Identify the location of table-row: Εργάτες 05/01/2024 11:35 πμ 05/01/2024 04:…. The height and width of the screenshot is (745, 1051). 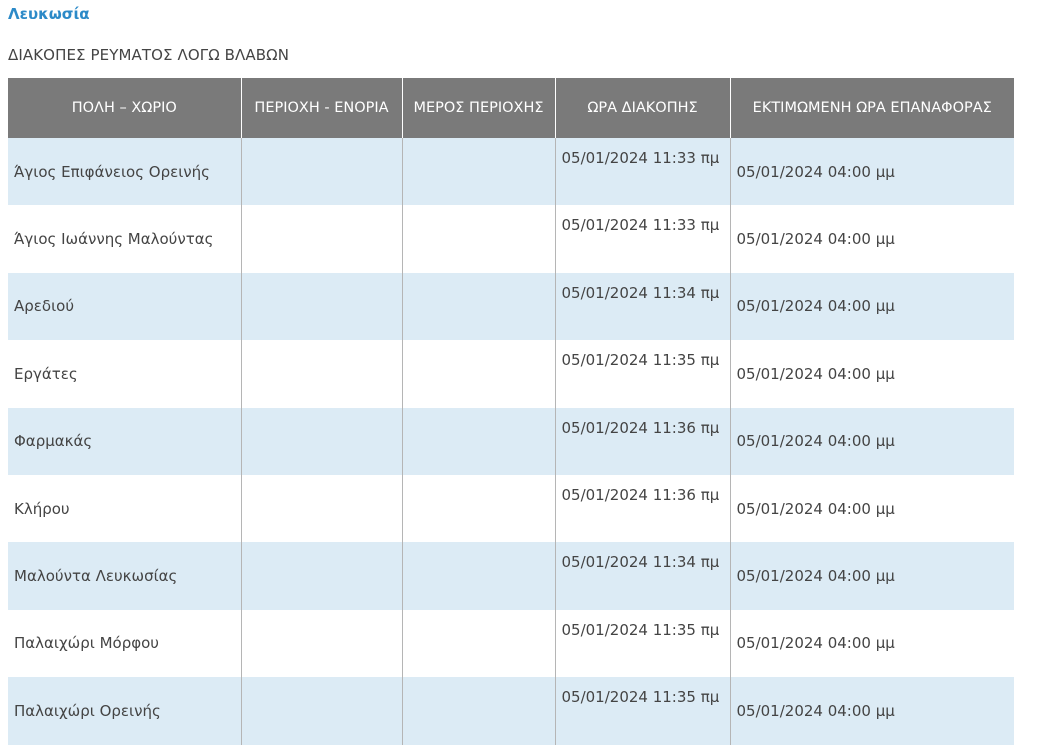
(511, 374).